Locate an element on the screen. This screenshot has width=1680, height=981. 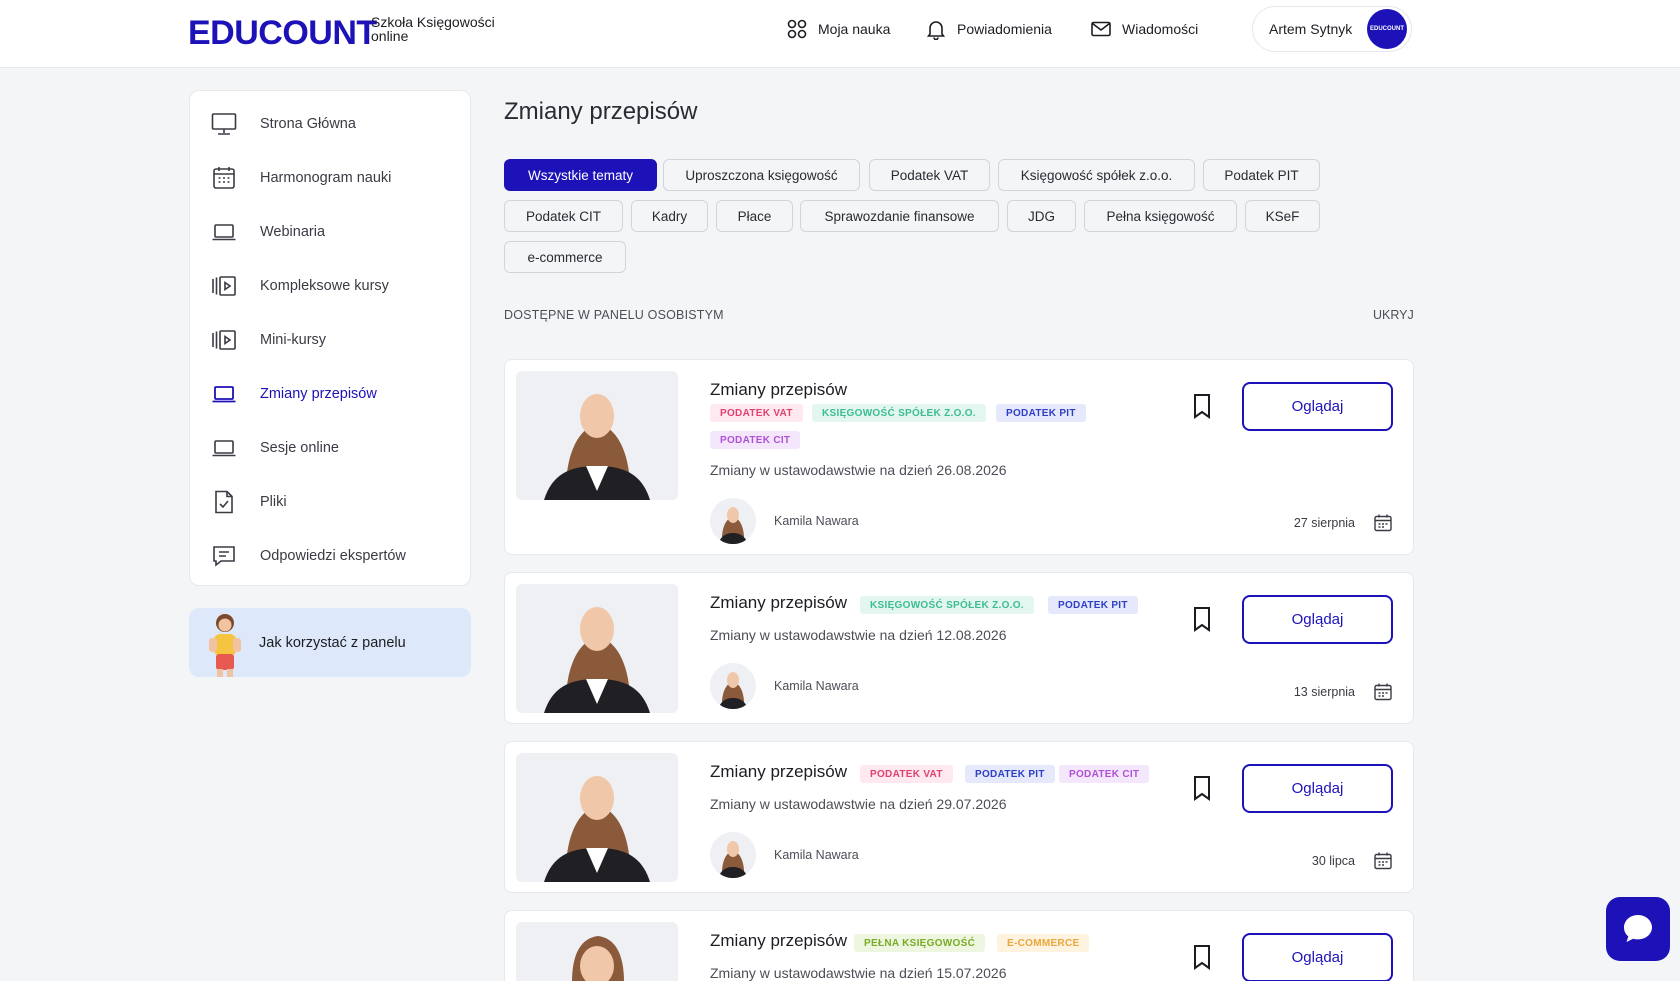
brand-tagline: Szkoła Księgowości online is located at coordinates (433, 29).